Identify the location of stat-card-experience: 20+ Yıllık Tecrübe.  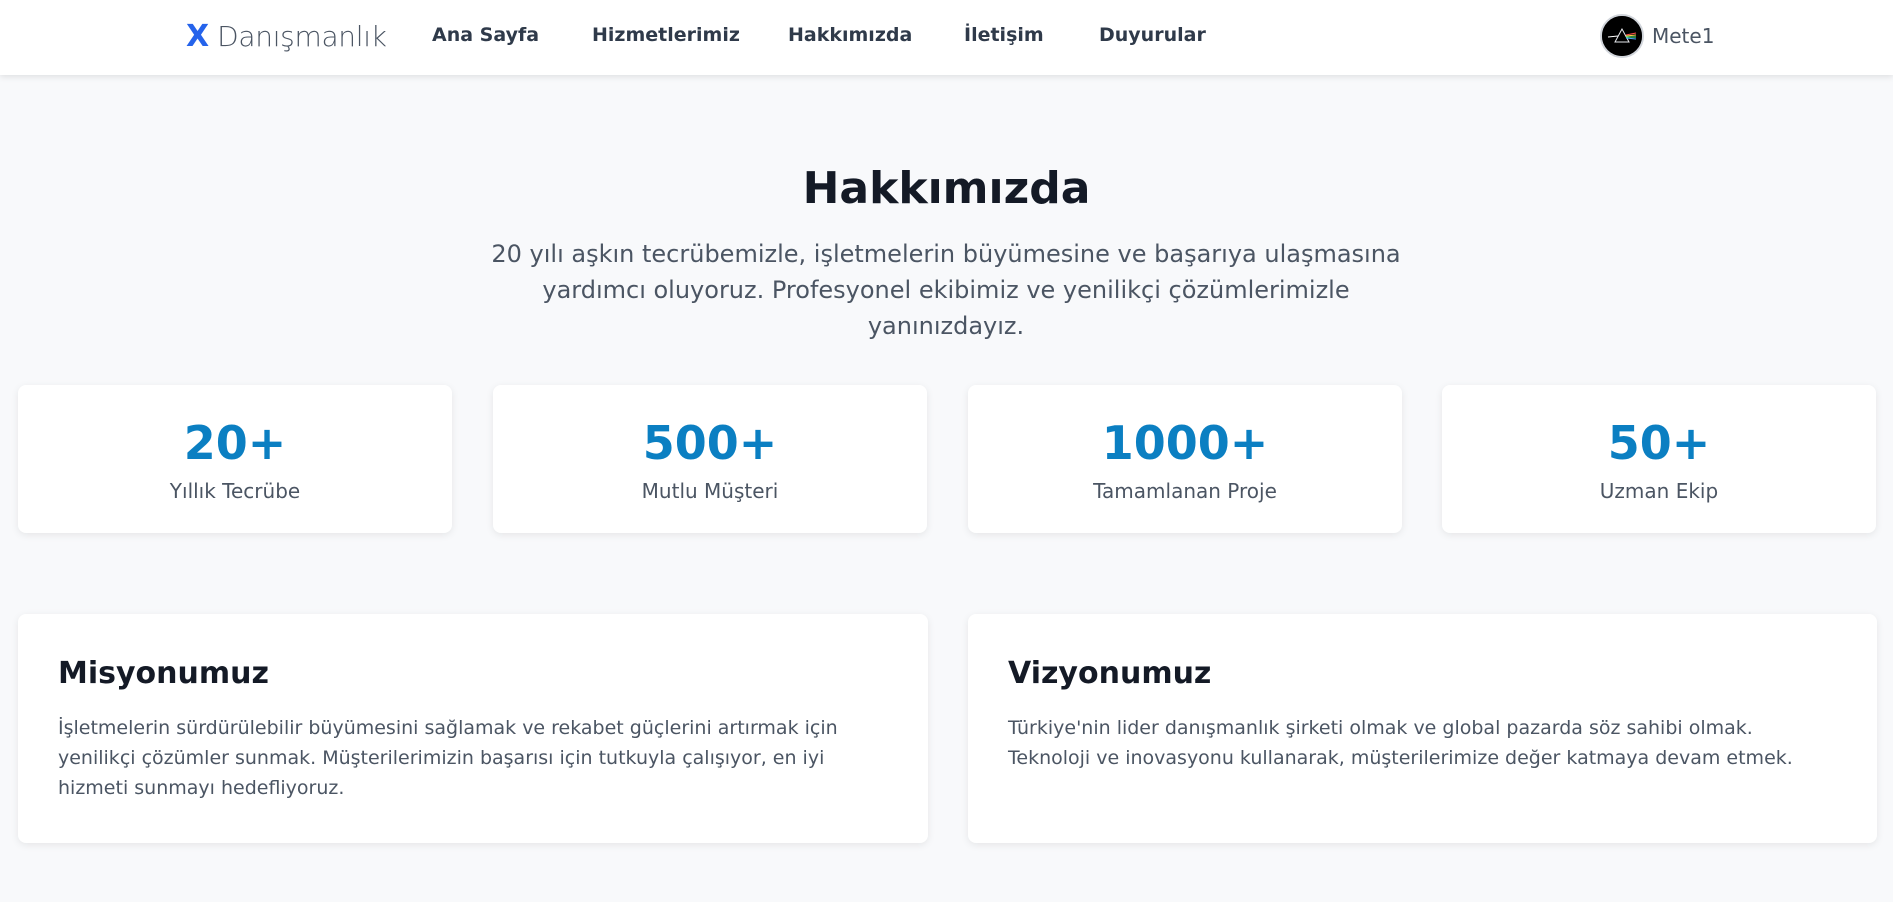
(235, 459).